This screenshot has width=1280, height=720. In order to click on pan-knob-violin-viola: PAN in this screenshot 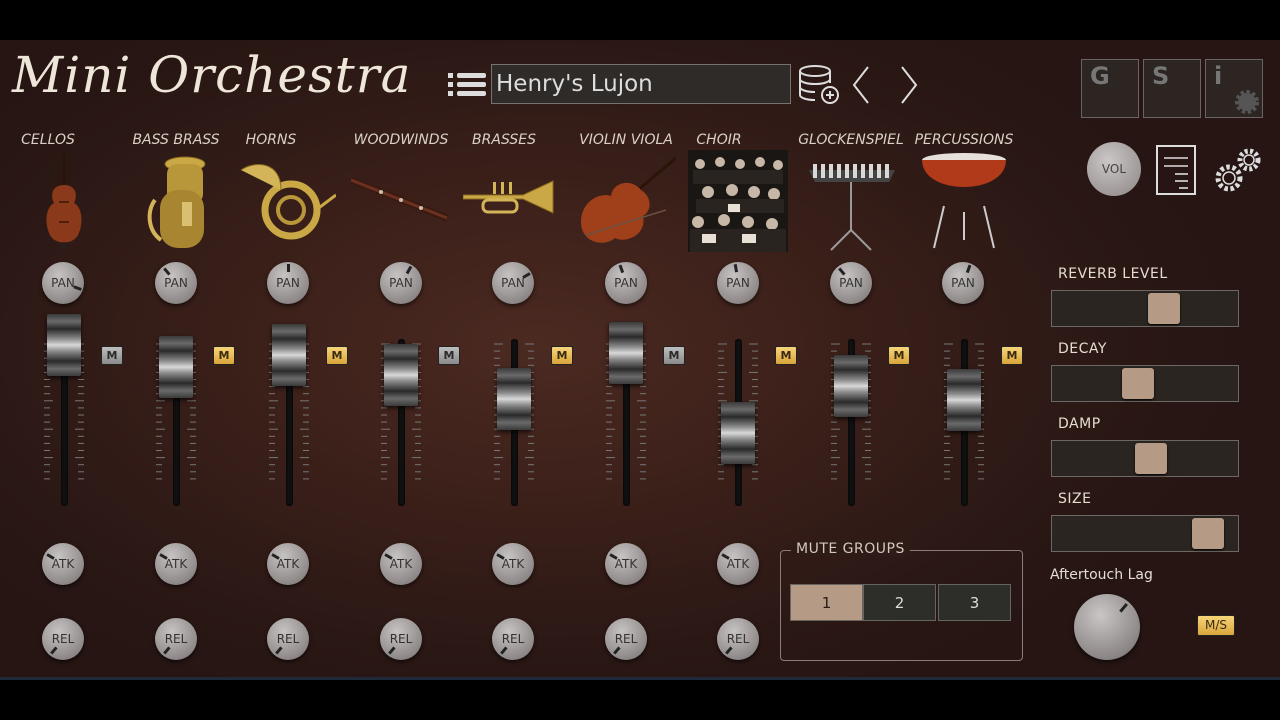, I will do `click(626, 283)`.